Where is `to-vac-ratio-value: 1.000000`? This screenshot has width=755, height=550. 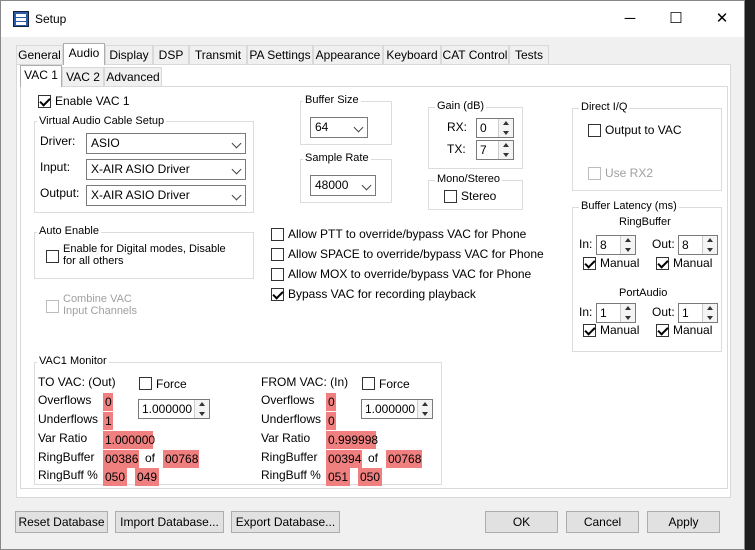 to-vac-ratio-value: 1.000000 is located at coordinates (167, 409).